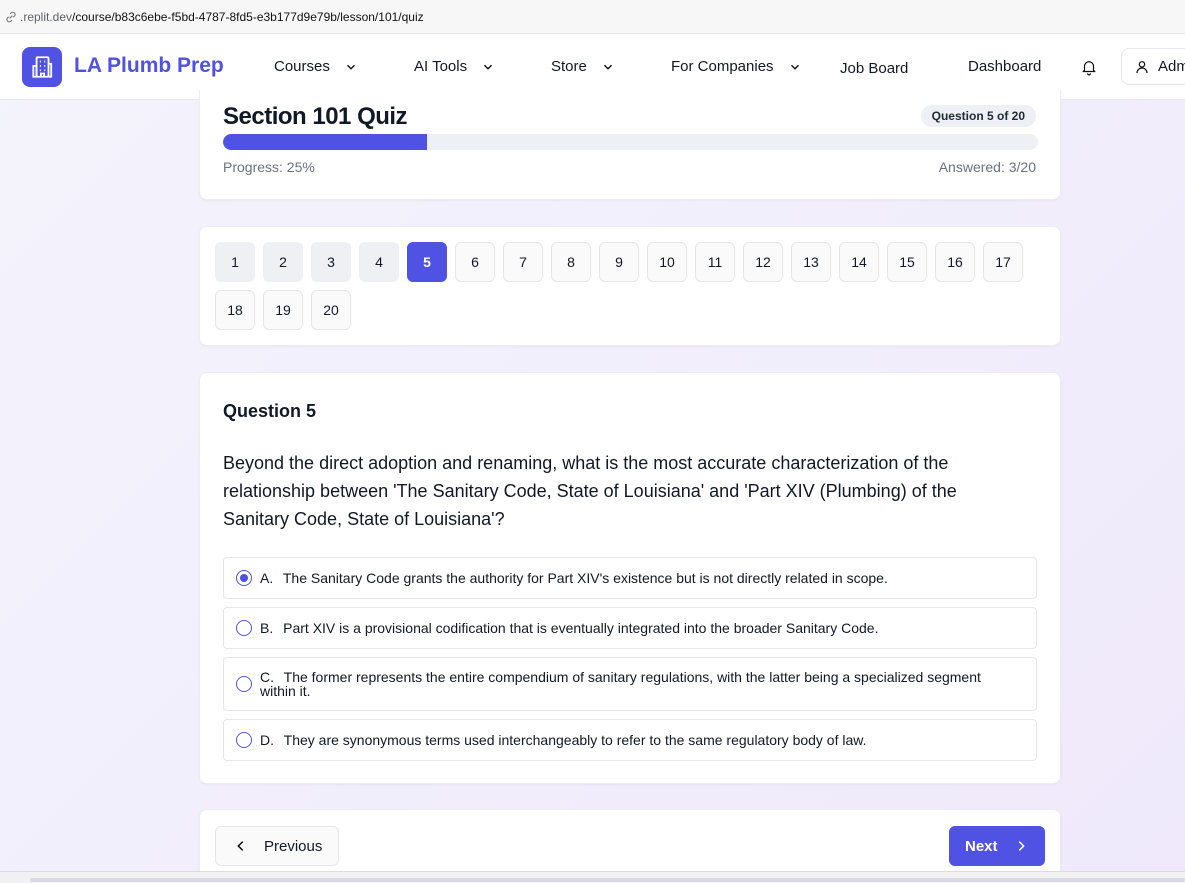 This screenshot has width=1185, height=883. What do you see at coordinates (722, 66) in the screenshot?
I see `nav-for-companies-label: For Companies` at bounding box center [722, 66].